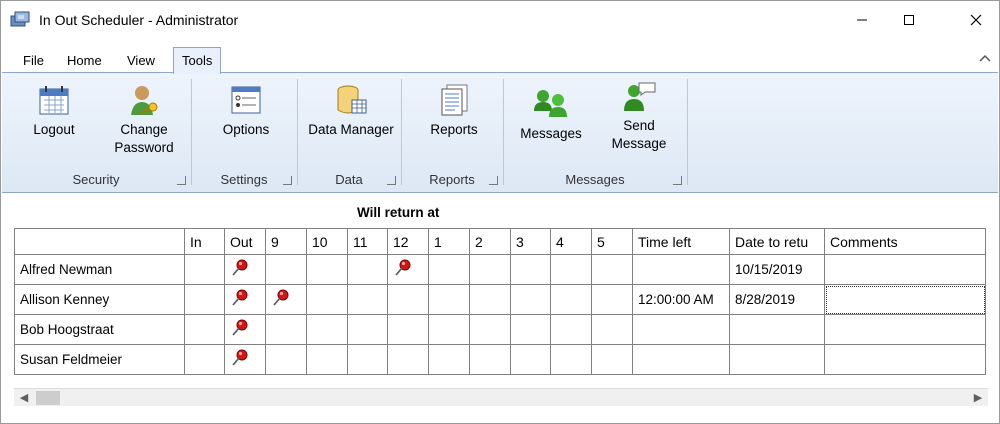  What do you see at coordinates (612, 241) in the screenshot?
I see `column-header: 5` at bounding box center [612, 241].